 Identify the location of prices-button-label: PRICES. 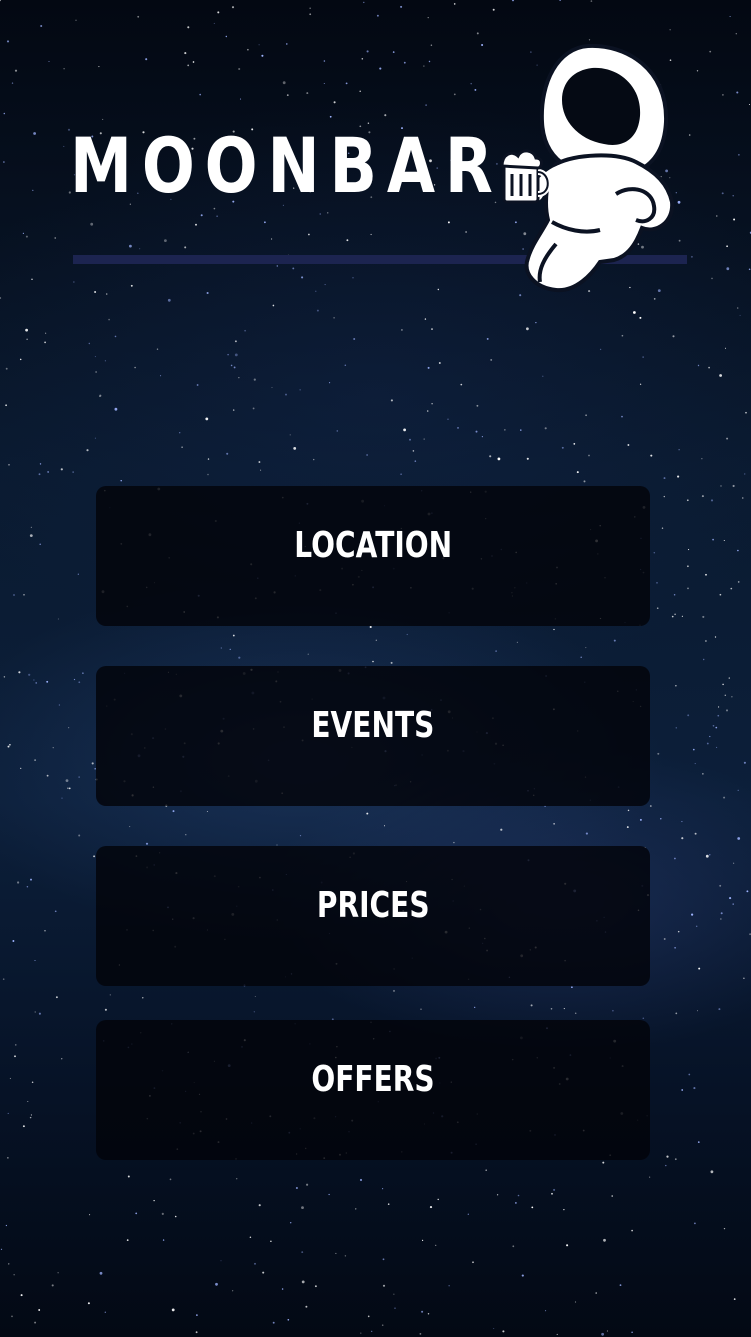
(373, 905).